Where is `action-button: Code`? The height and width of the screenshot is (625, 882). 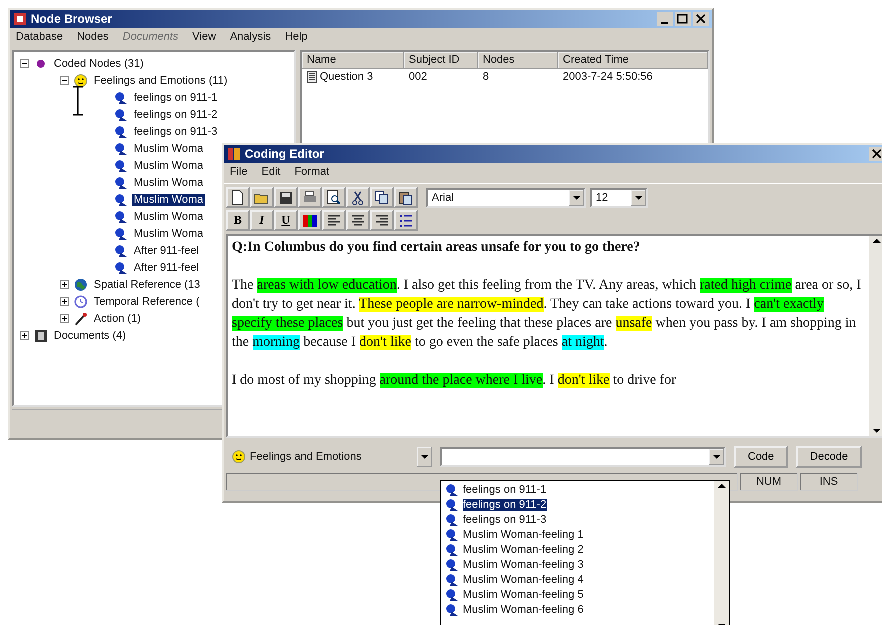
action-button: Code is located at coordinates (761, 457).